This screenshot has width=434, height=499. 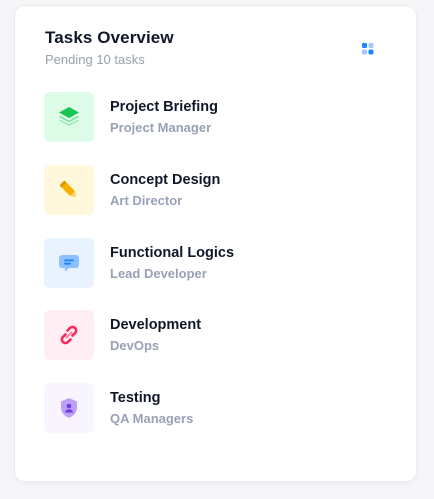 I want to click on shield-user-icon, so click(x=69, y=408).